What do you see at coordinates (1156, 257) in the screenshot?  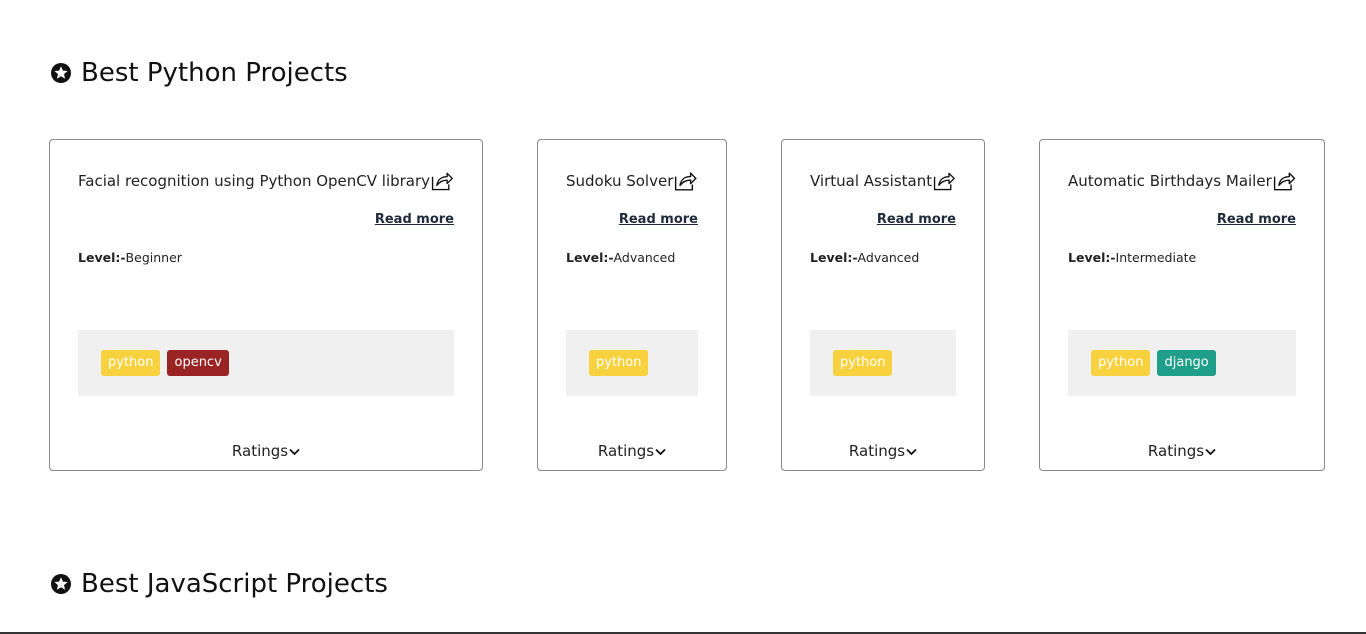 I see `level-value: Intermediate` at bounding box center [1156, 257].